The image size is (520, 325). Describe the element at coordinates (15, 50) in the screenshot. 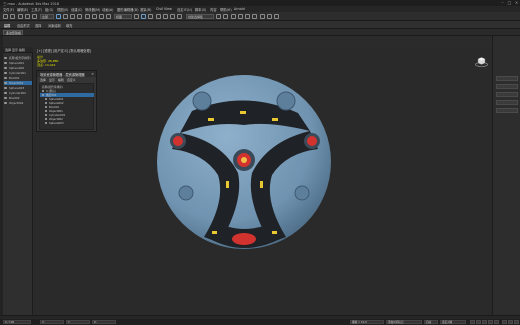

I see `scene-explorer-menu: 选择 显示 编辑` at that location.